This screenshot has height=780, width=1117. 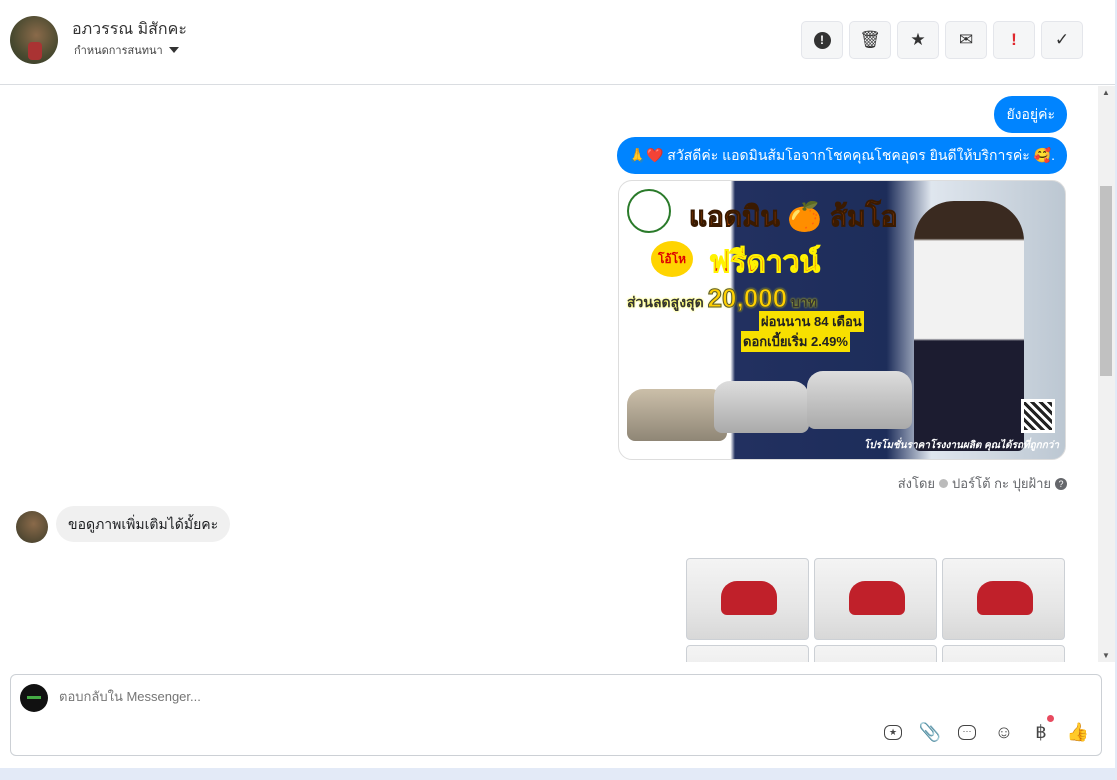 What do you see at coordinates (795, 341) in the screenshot?
I see `ad-interest: ดอกเบี้ยเริ่ม 2.49%` at bounding box center [795, 341].